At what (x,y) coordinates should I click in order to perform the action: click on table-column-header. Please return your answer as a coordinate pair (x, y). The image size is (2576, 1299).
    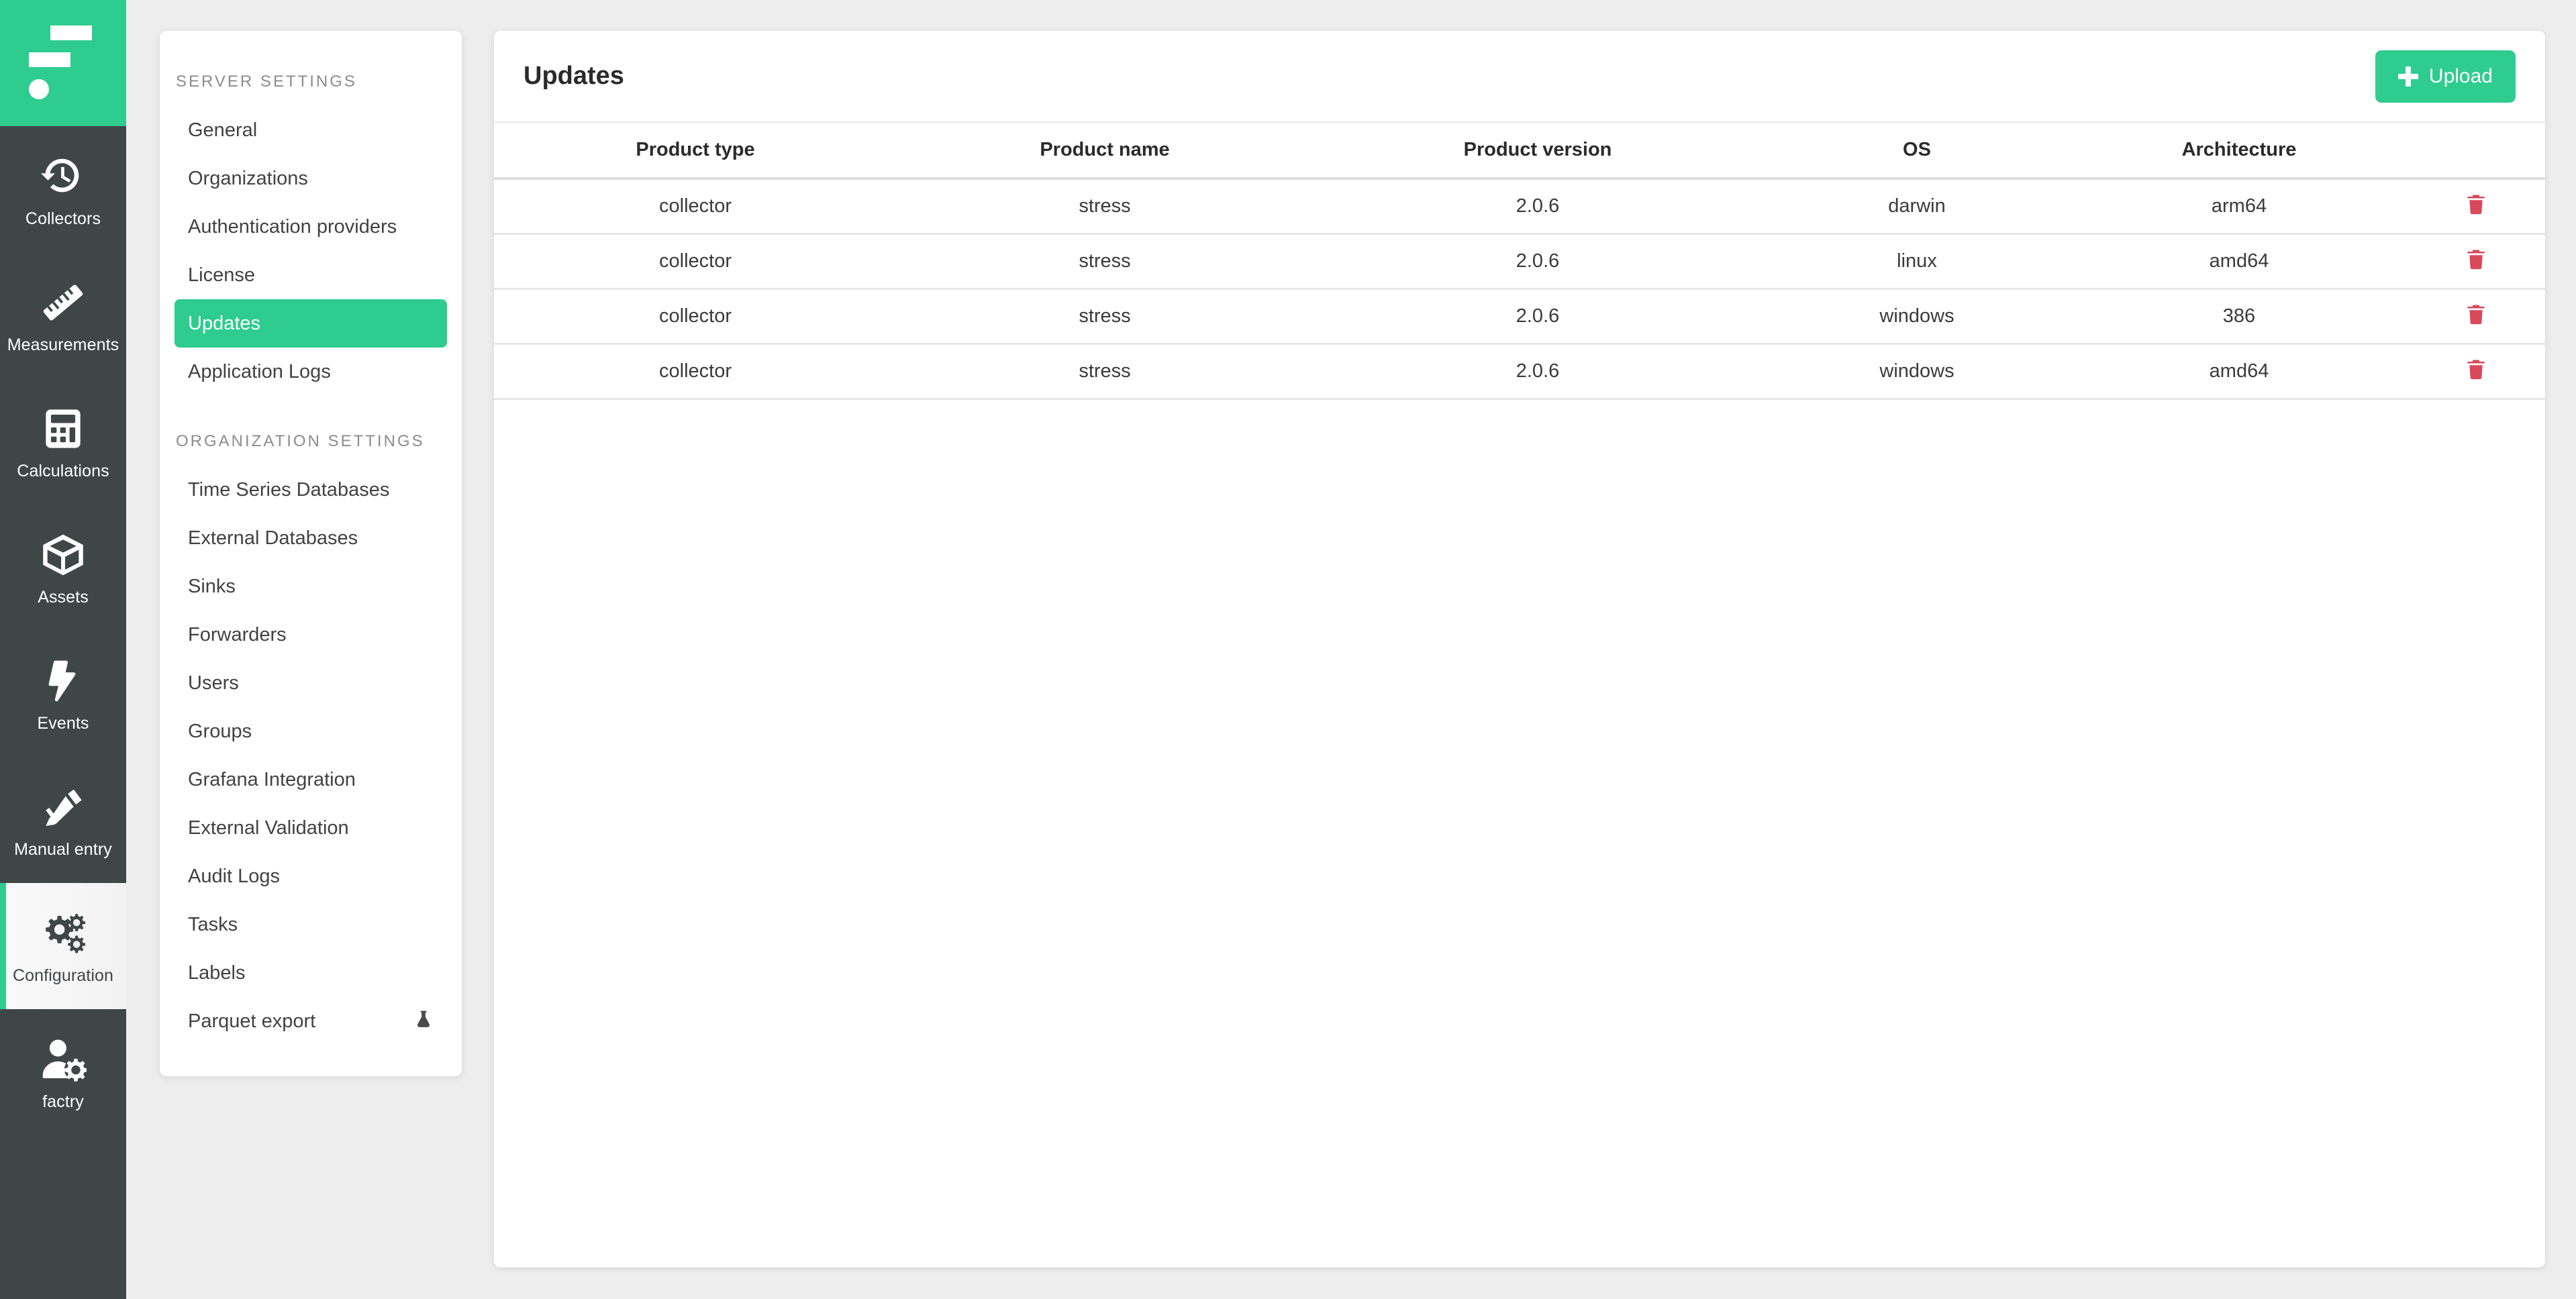
    Looking at the image, I should click on (2476, 150).